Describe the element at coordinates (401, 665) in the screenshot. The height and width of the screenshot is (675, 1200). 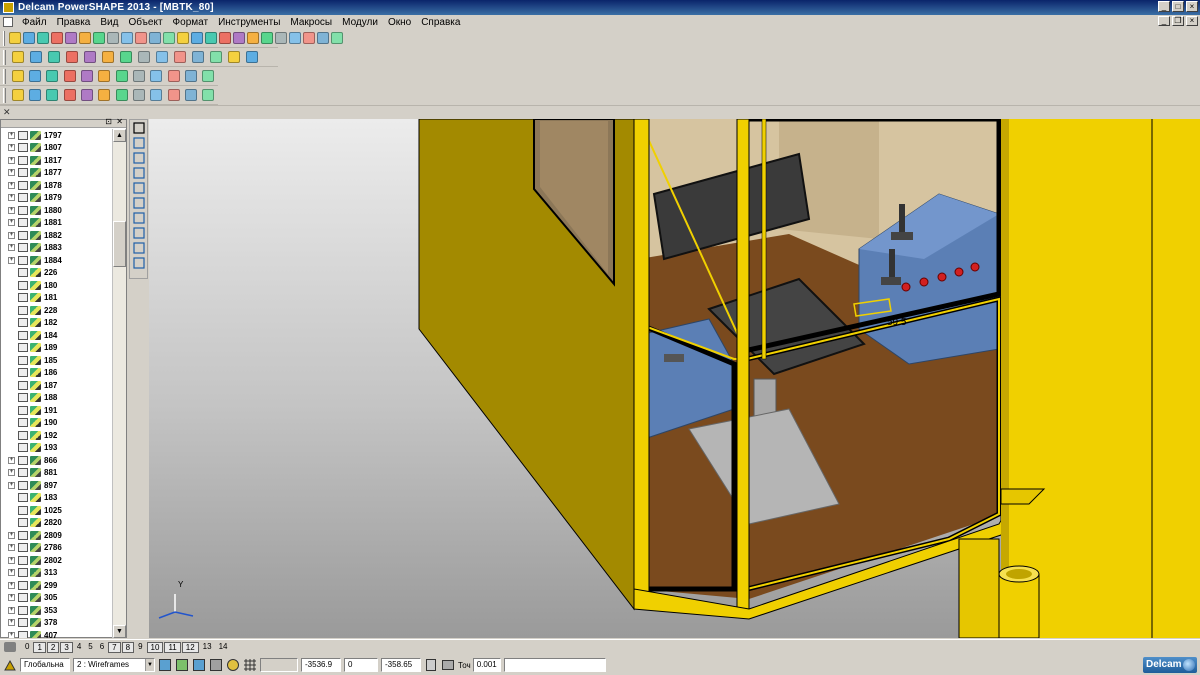
I see `coord-z-field: -358.65` at that location.